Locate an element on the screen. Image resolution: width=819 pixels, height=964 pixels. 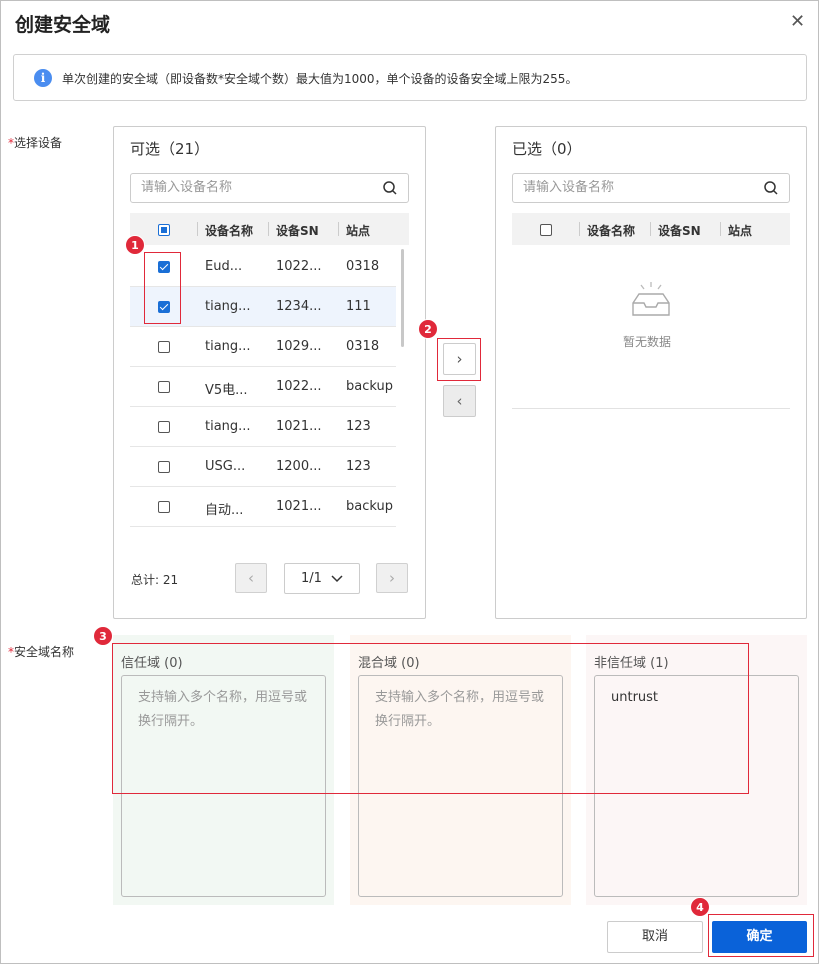
cancel-button: 取消 is located at coordinates (655, 937).